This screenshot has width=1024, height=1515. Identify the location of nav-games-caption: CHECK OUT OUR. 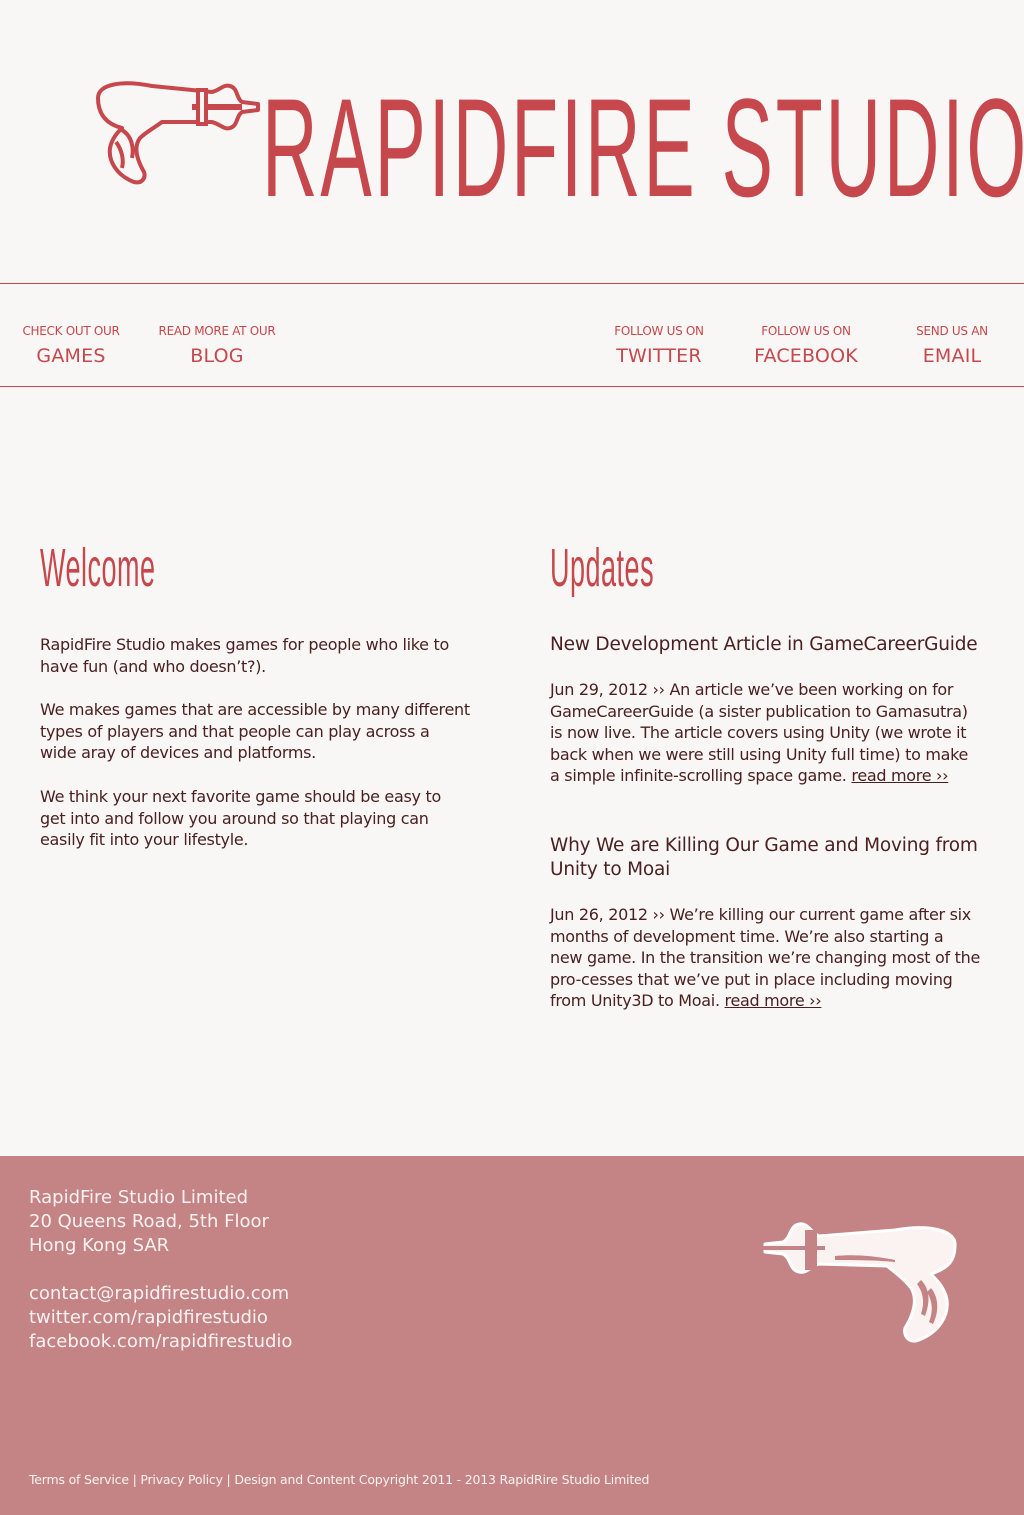
(71, 331).